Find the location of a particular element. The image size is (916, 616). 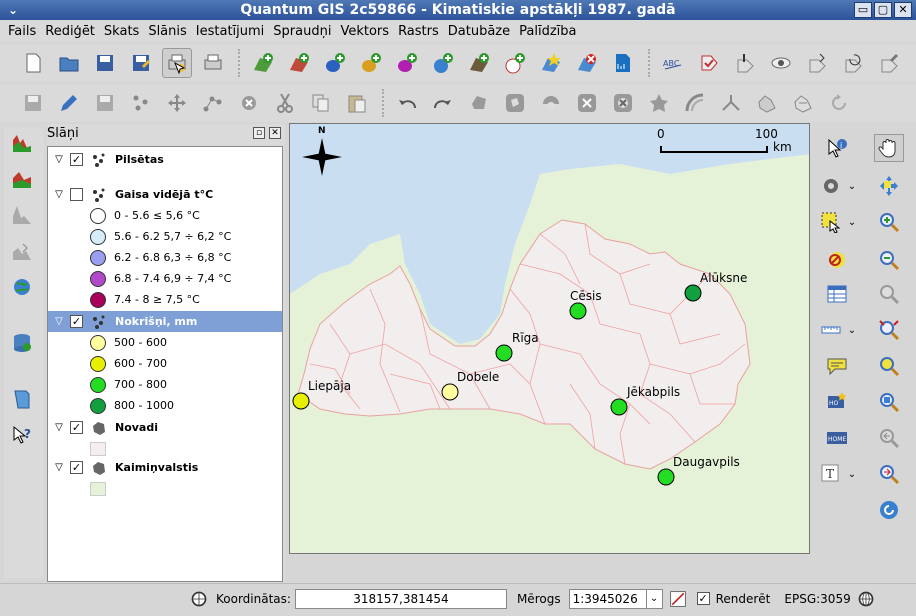

add-vector-layer-button is located at coordinates (263, 63).